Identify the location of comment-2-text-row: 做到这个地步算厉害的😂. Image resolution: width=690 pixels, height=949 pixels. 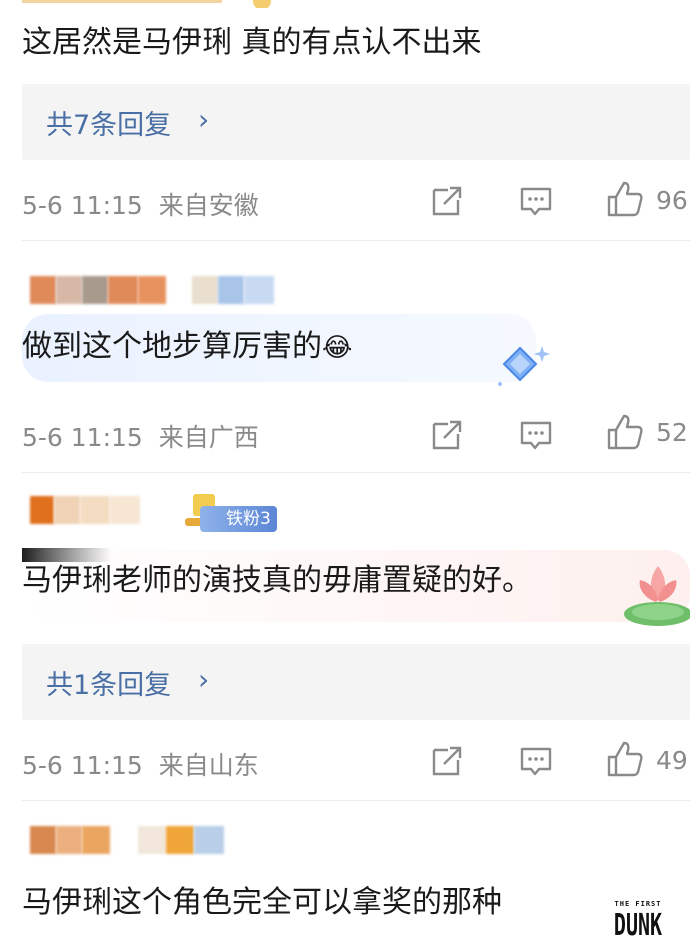
(187, 347).